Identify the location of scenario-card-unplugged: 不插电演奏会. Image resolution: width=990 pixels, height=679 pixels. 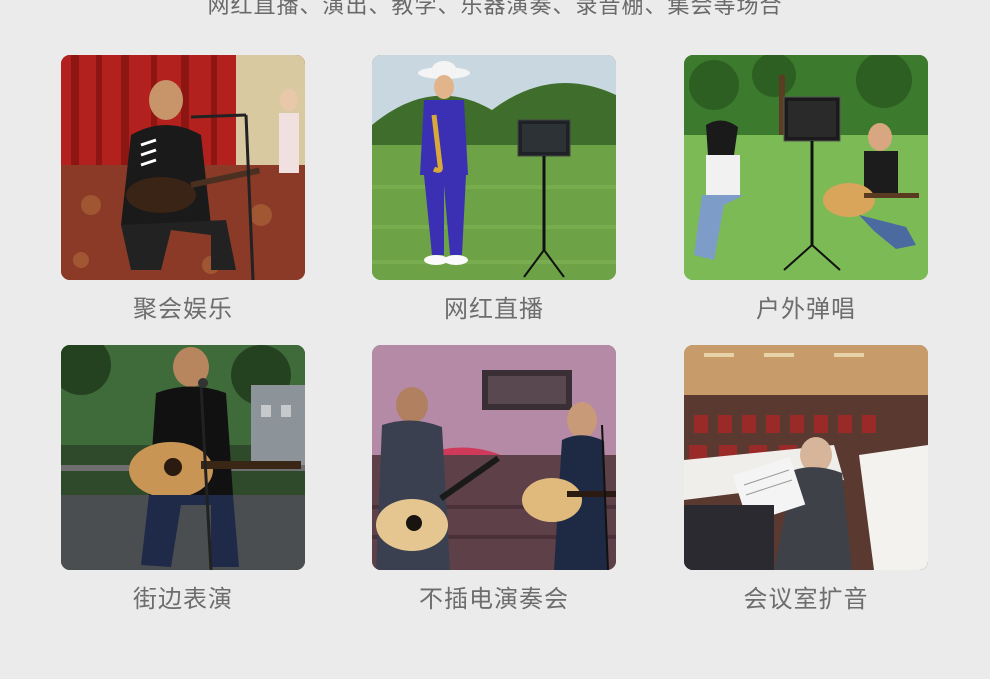
(494, 479).